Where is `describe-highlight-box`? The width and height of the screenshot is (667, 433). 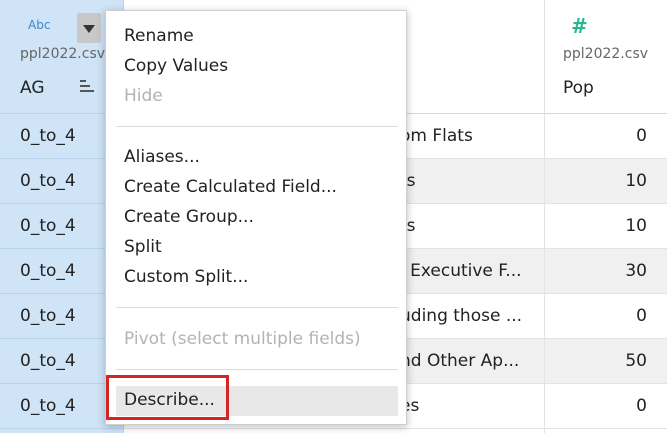 describe-highlight-box is located at coordinates (167, 397).